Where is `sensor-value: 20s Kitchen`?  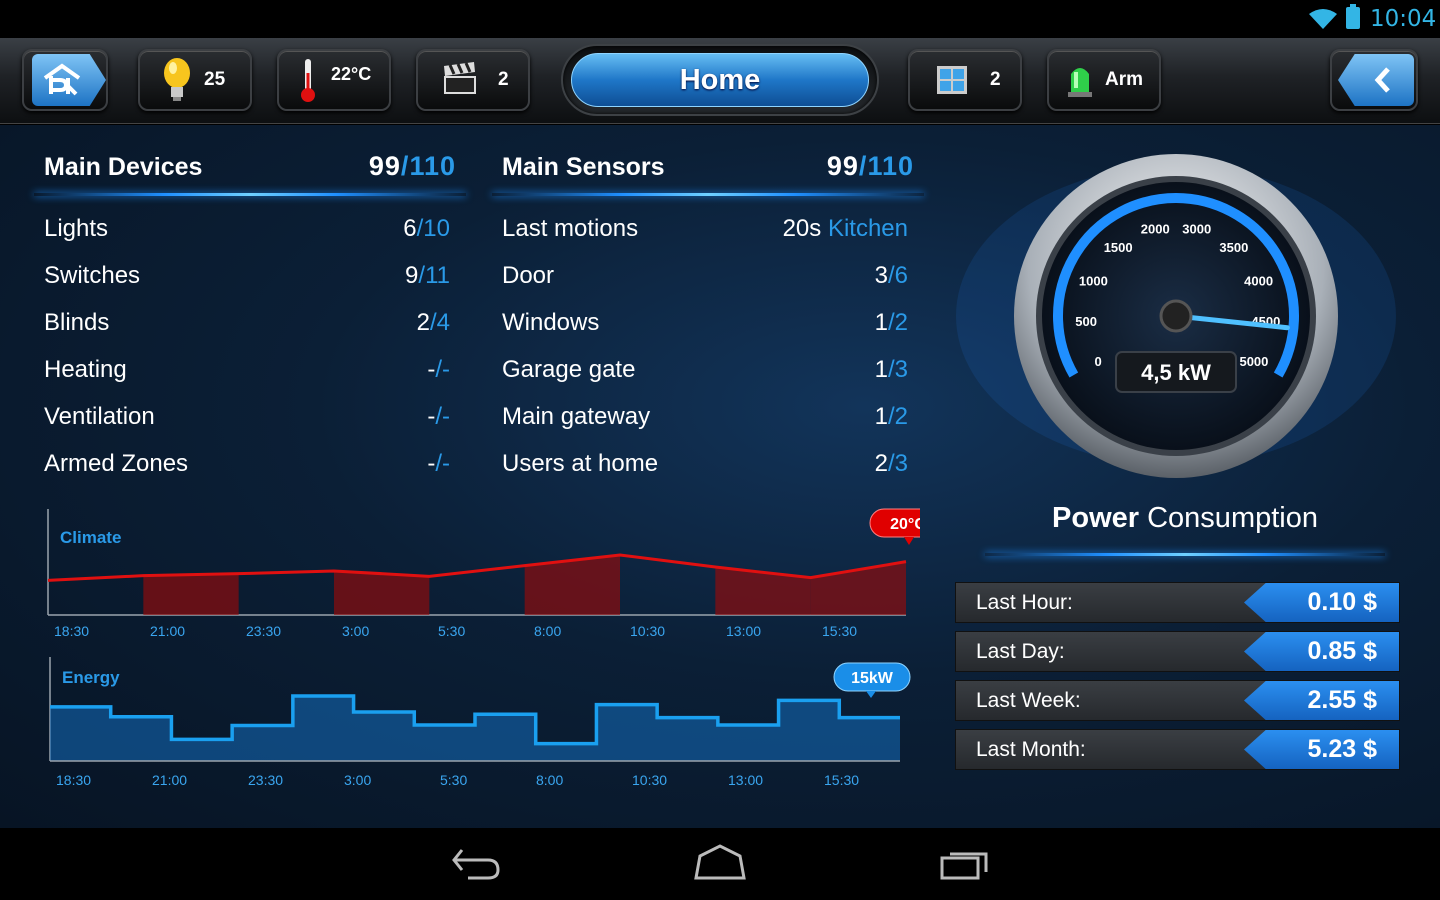
sensor-value: 20s Kitchen is located at coordinates (845, 228).